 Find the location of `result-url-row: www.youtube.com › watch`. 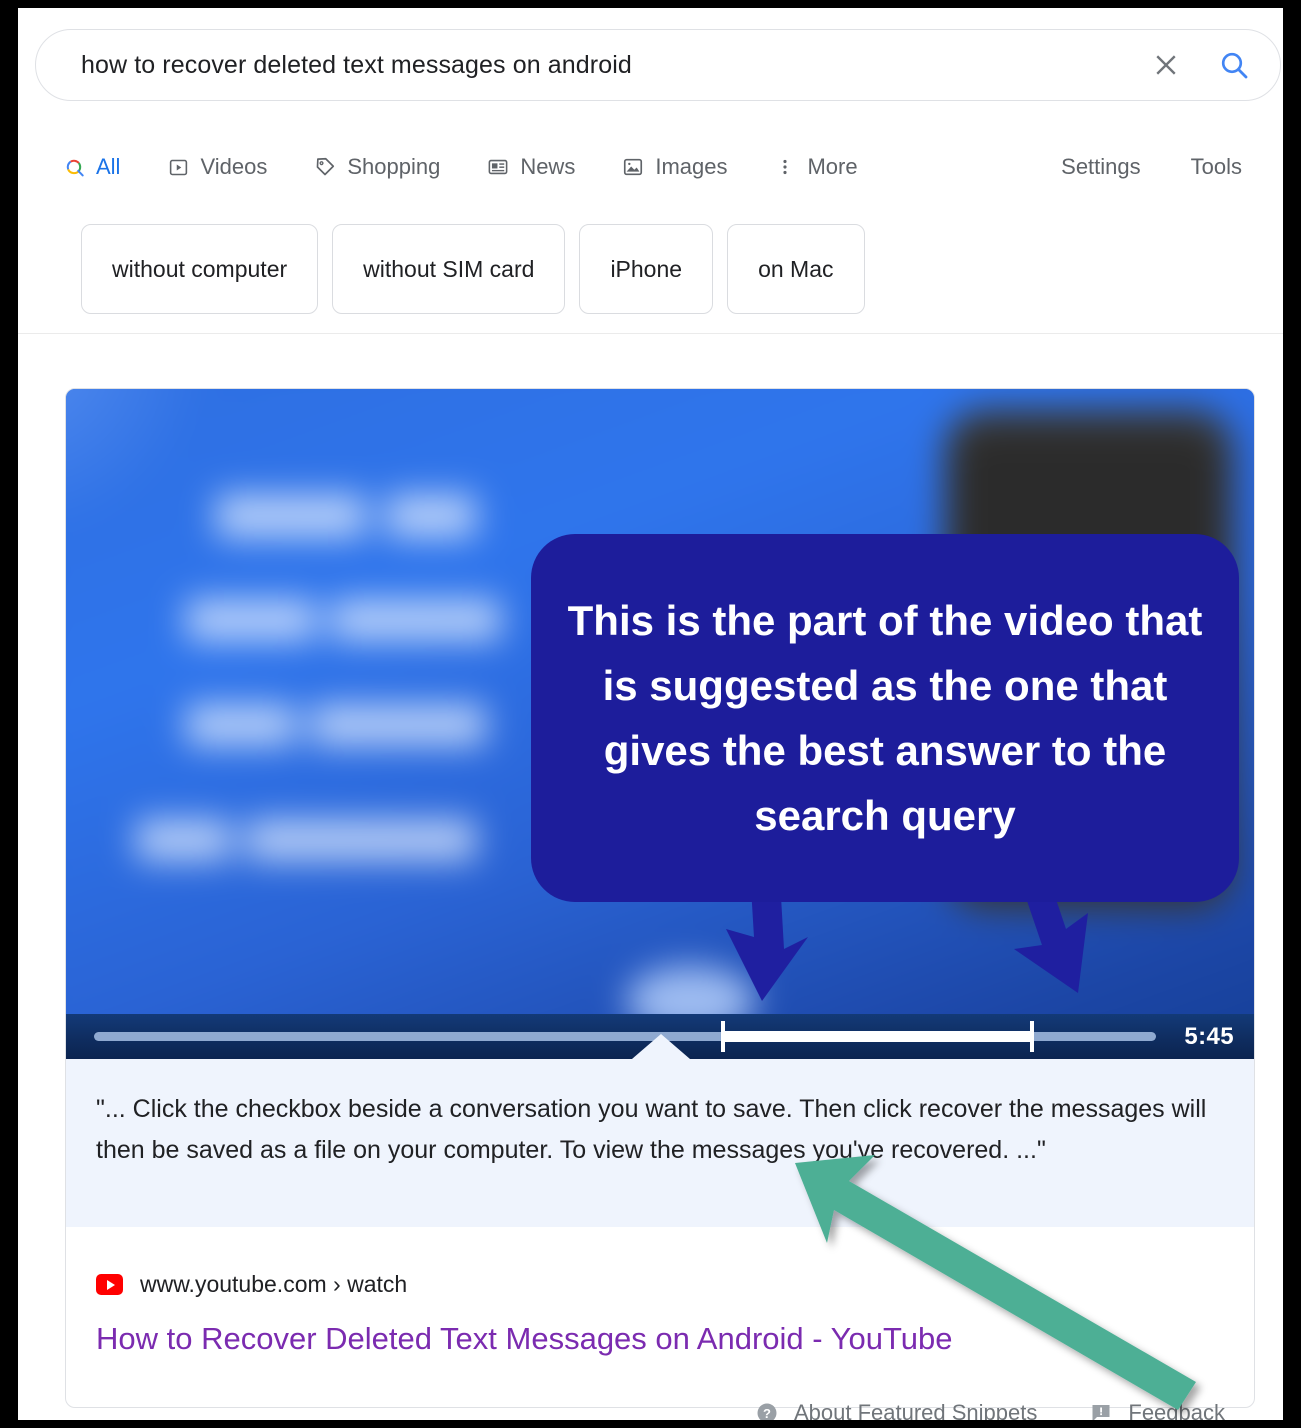

result-url-row: www.youtube.com › watch is located at coordinates (660, 1284).